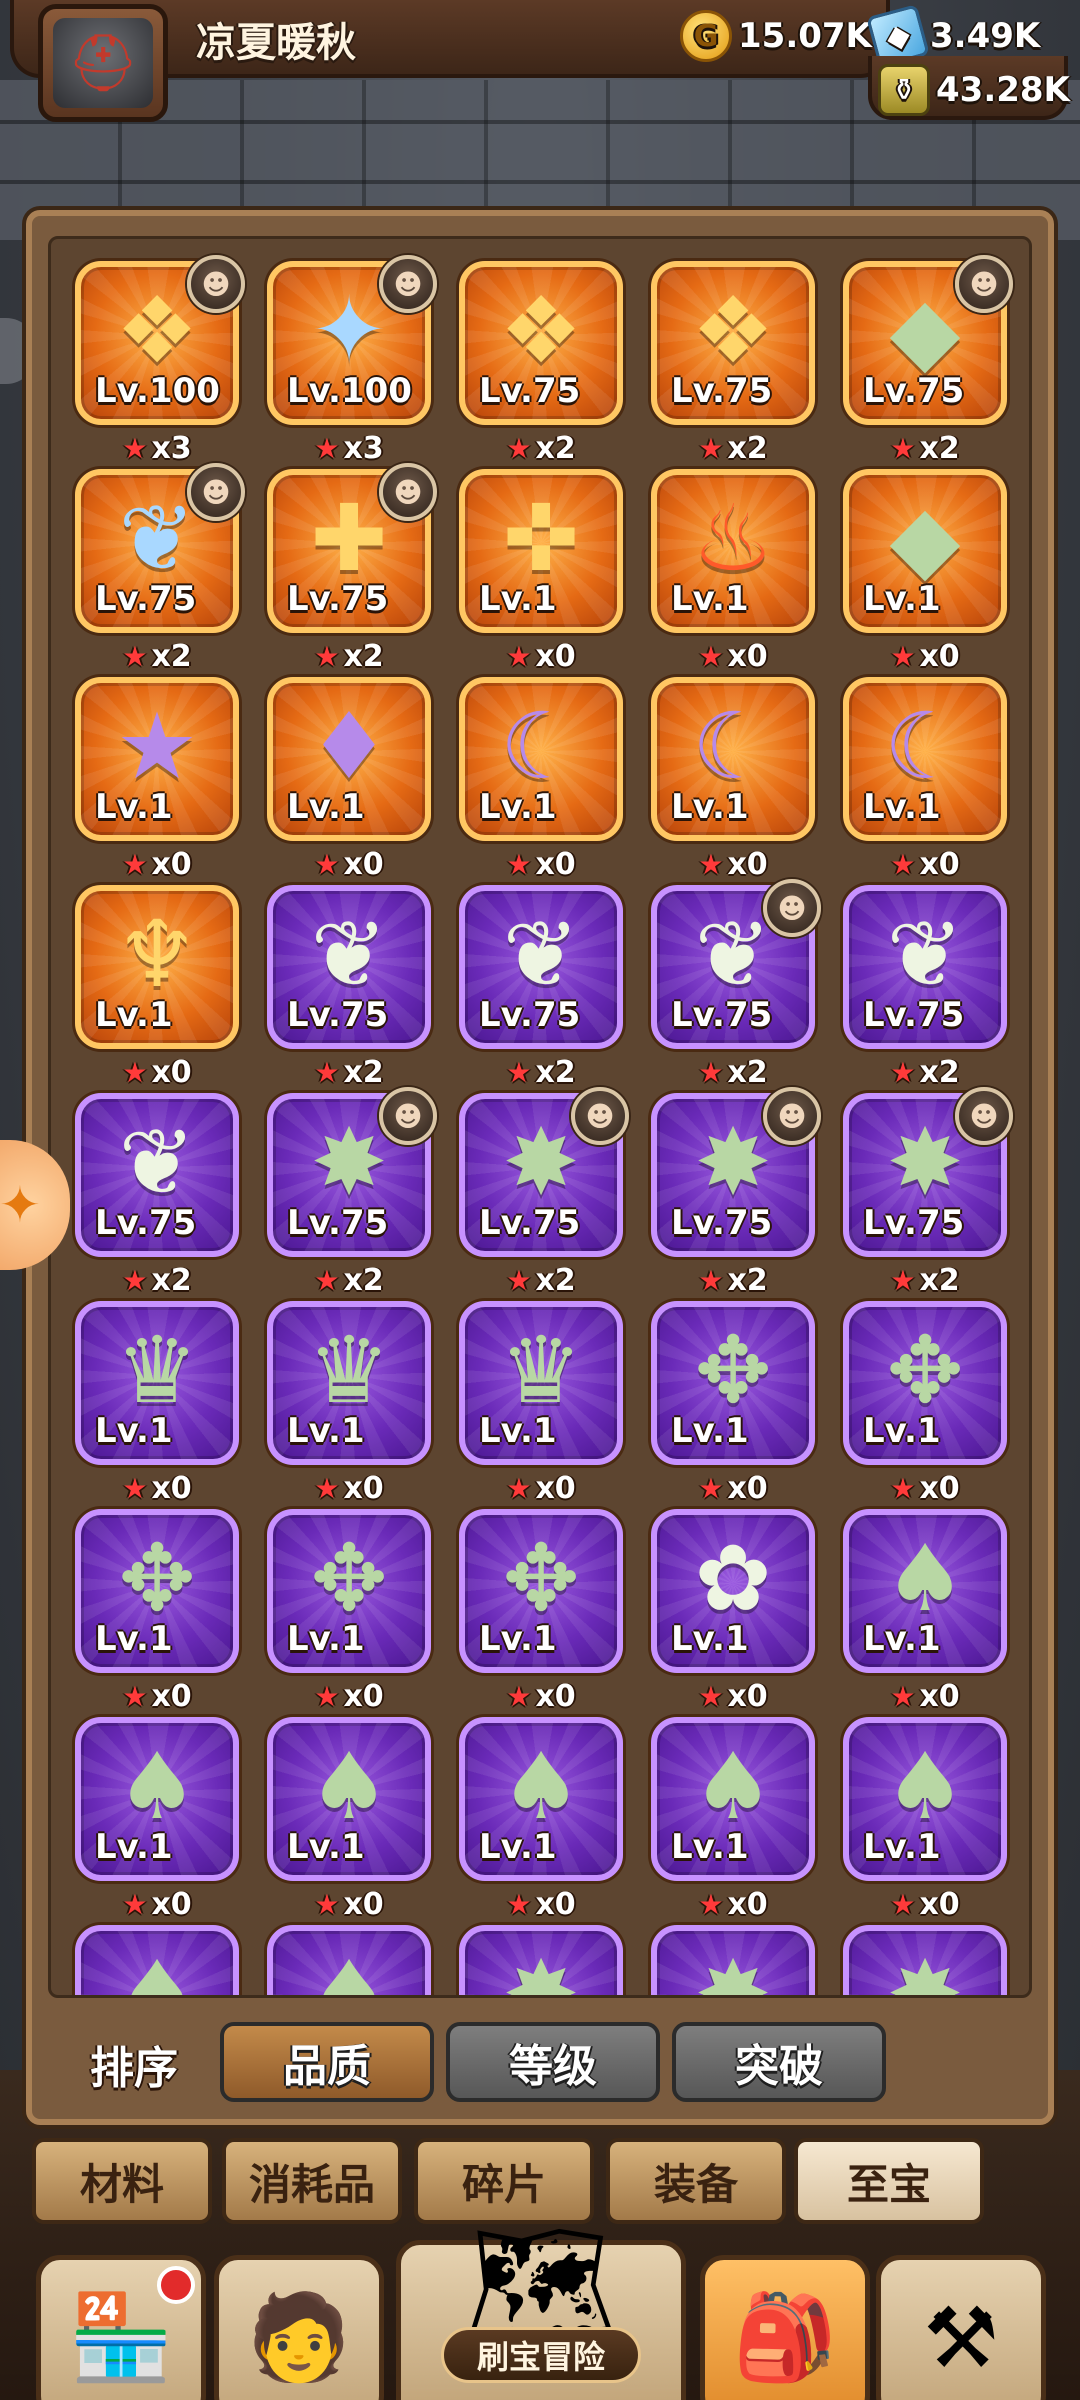 The height and width of the screenshot is (2400, 1080). Describe the element at coordinates (157, 1370) in the screenshot. I see `treasure-icon: ♛` at that location.